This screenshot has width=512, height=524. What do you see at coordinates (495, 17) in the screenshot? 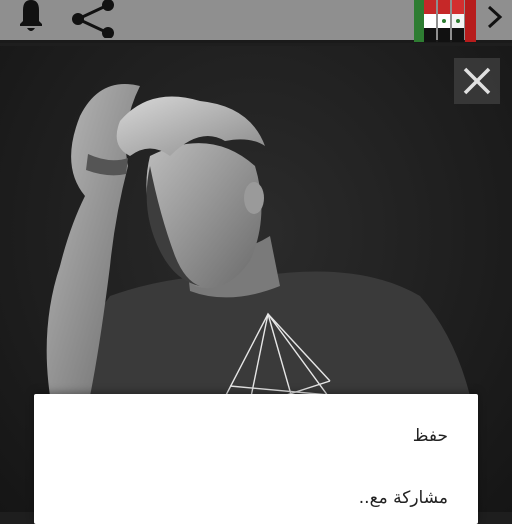
I see `chevron-right-icon` at bounding box center [495, 17].